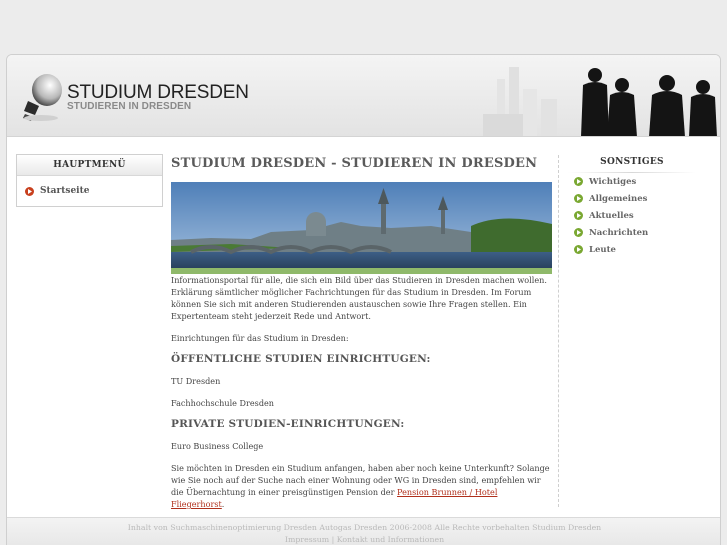  I want to click on impressum-link: Impressum, so click(307, 539).